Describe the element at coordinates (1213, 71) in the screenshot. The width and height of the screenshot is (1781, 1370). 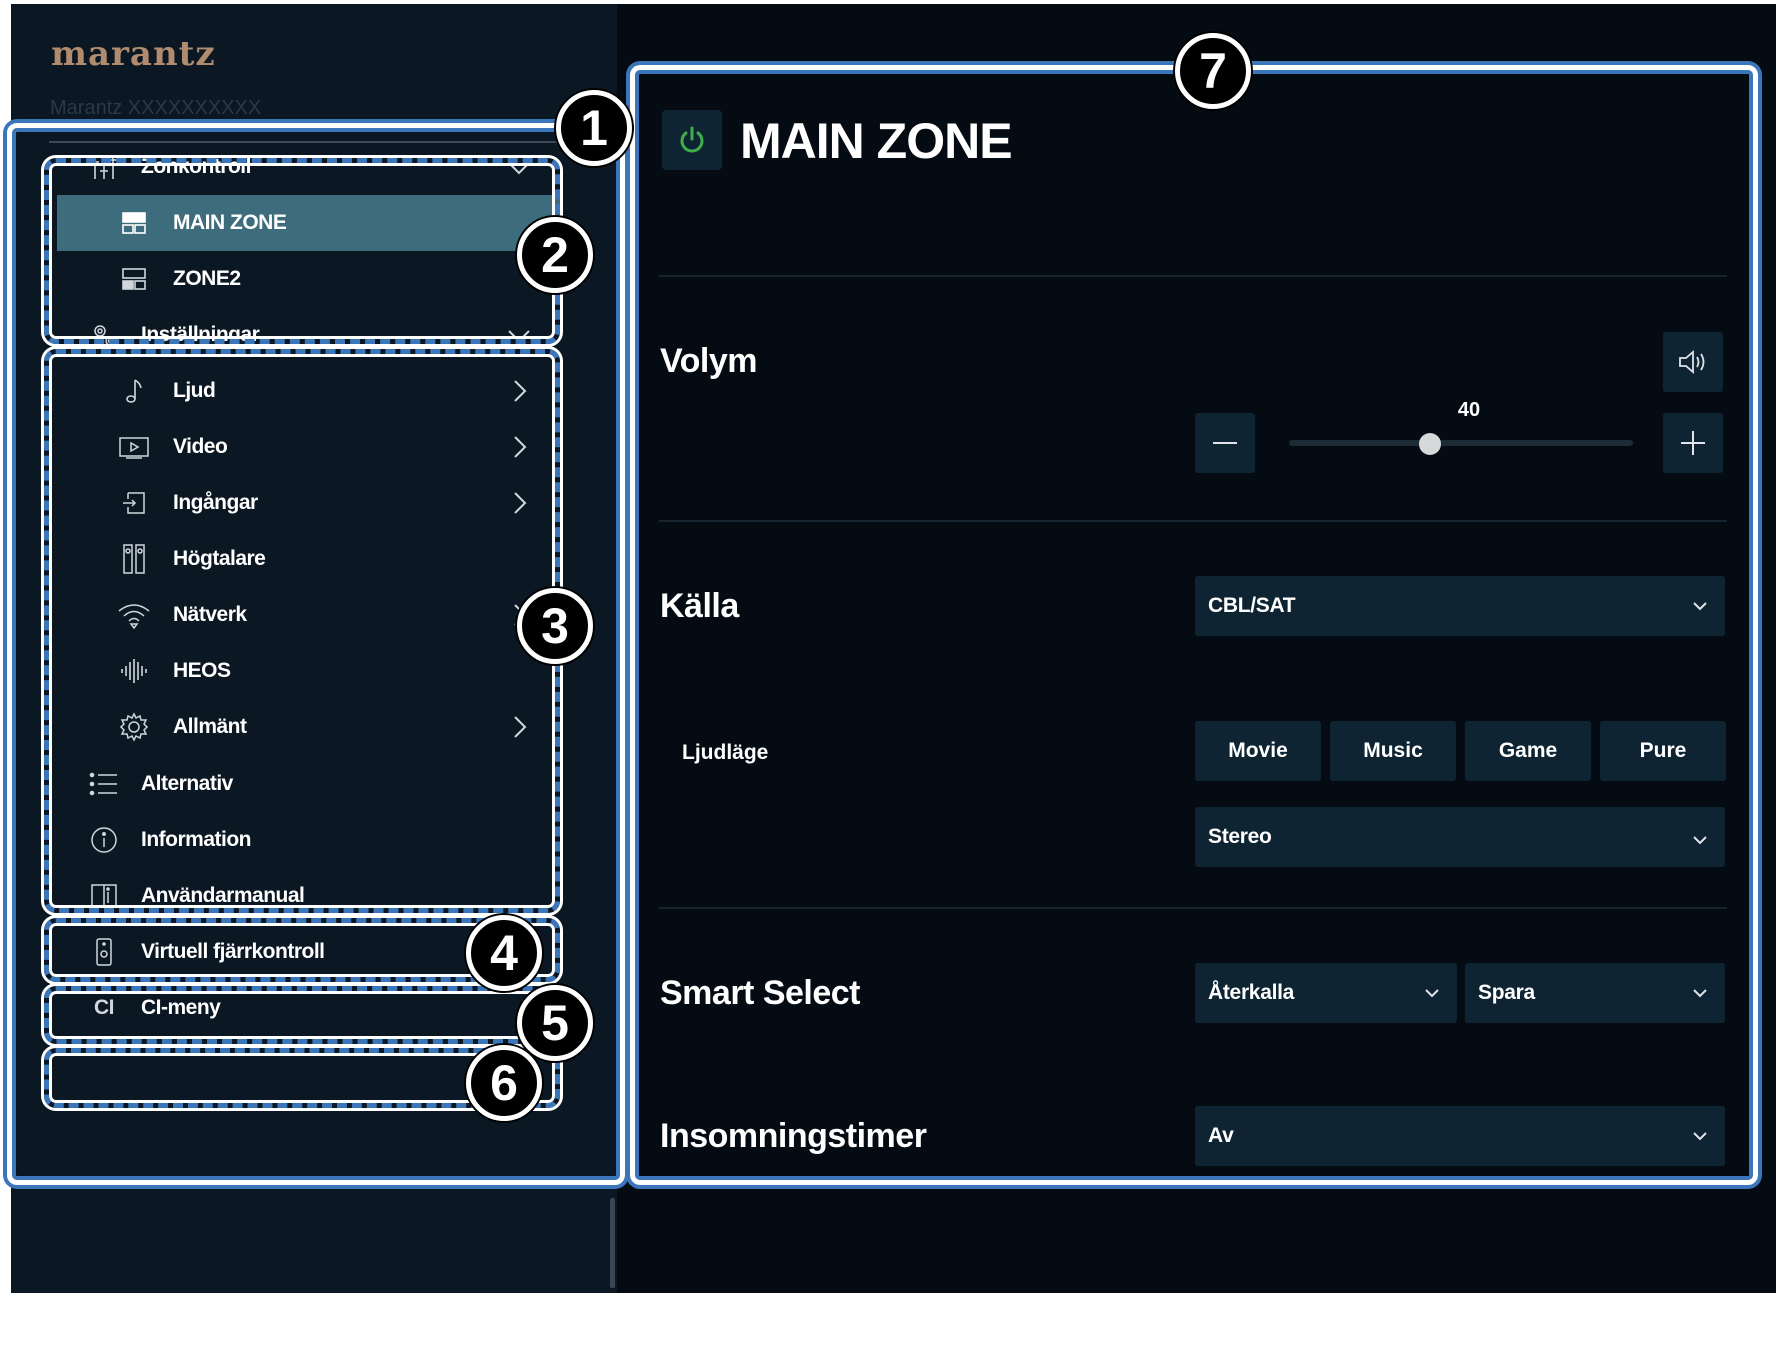
I see `callout-7: 7` at that location.